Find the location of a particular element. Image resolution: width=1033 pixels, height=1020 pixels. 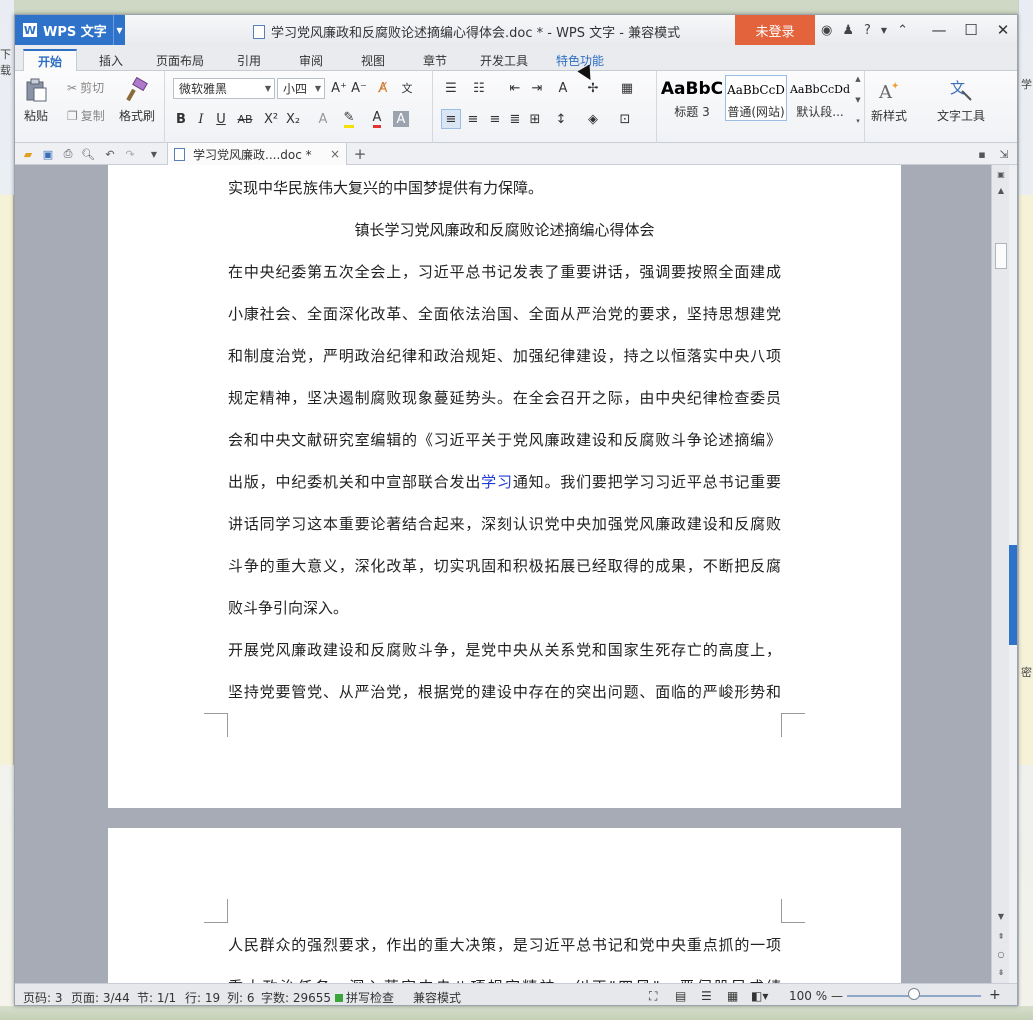

text-line: 实现中华民族伟大复兴的中国梦提供有力保障。 is located at coordinates (504, 188).